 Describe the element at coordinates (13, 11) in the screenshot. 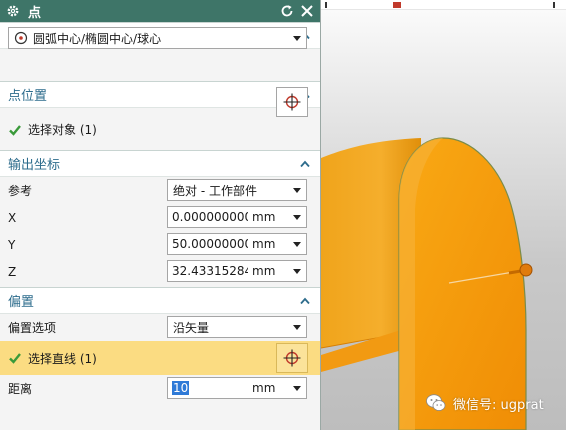

I see `gear-icon` at that location.